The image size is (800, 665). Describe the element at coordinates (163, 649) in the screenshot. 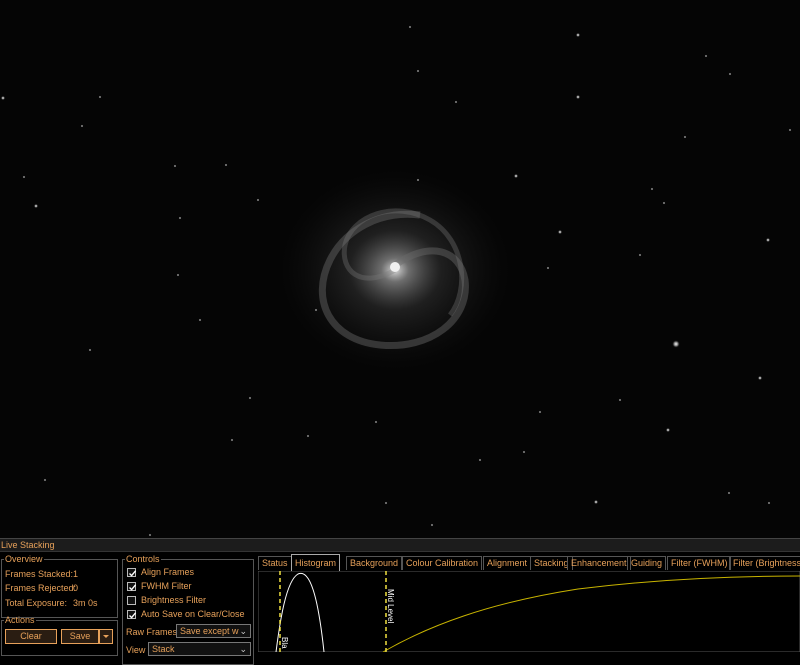

I see `view-select-value: Stack` at that location.